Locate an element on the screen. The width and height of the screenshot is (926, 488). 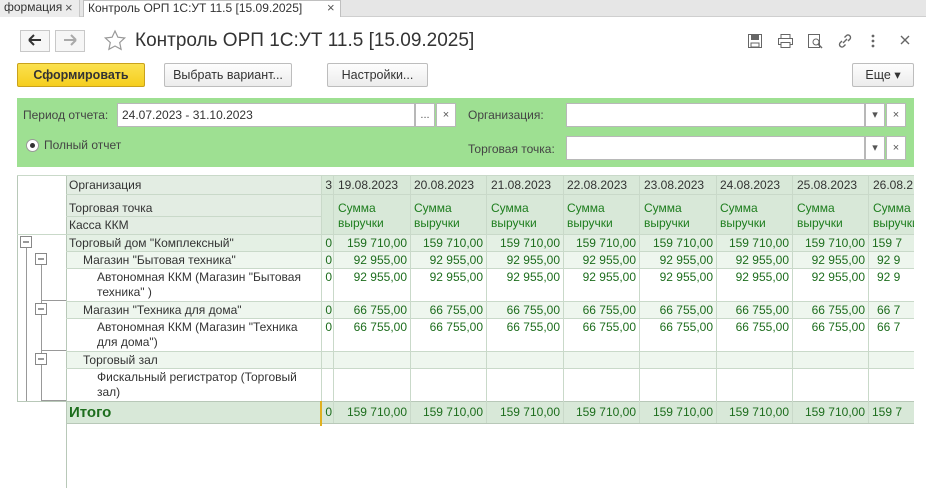
header-organization: Организация is located at coordinates (105, 185).